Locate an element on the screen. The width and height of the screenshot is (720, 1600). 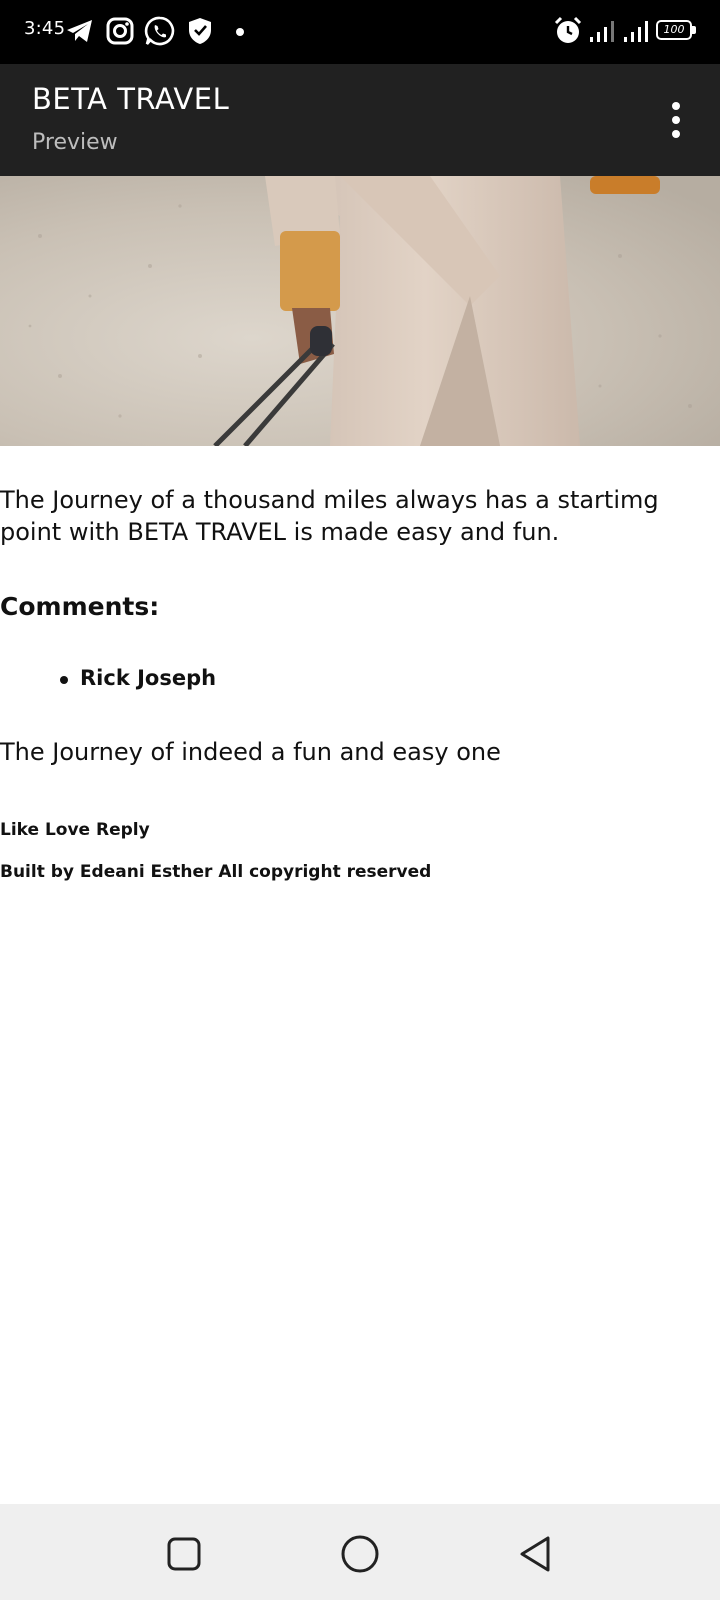
battery-level: 100 is located at coordinates (674, 29).